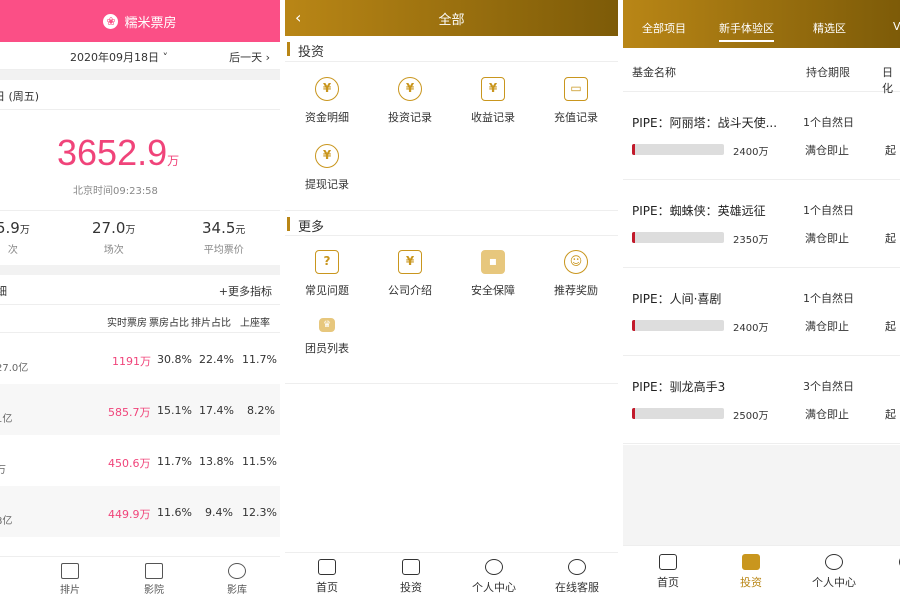  Describe the element at coordinates (761, 495) in the screenshot. I see `empty-area` at that location.